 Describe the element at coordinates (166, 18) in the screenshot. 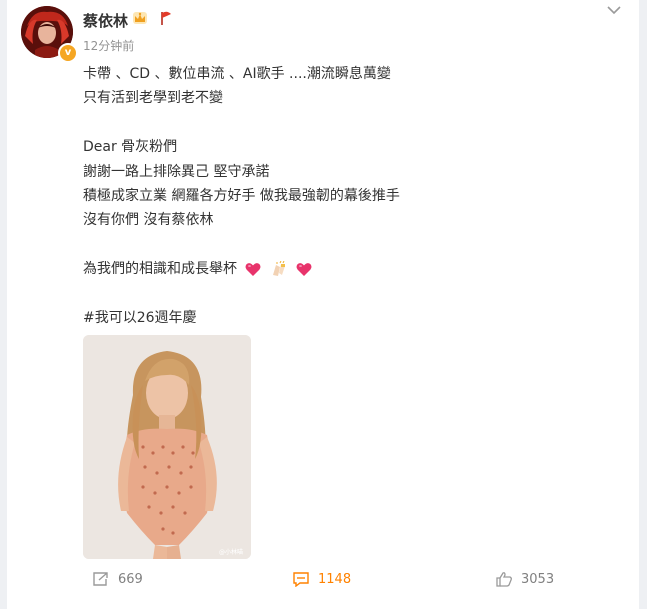

I see `red-flag-badge-icon` at that location.